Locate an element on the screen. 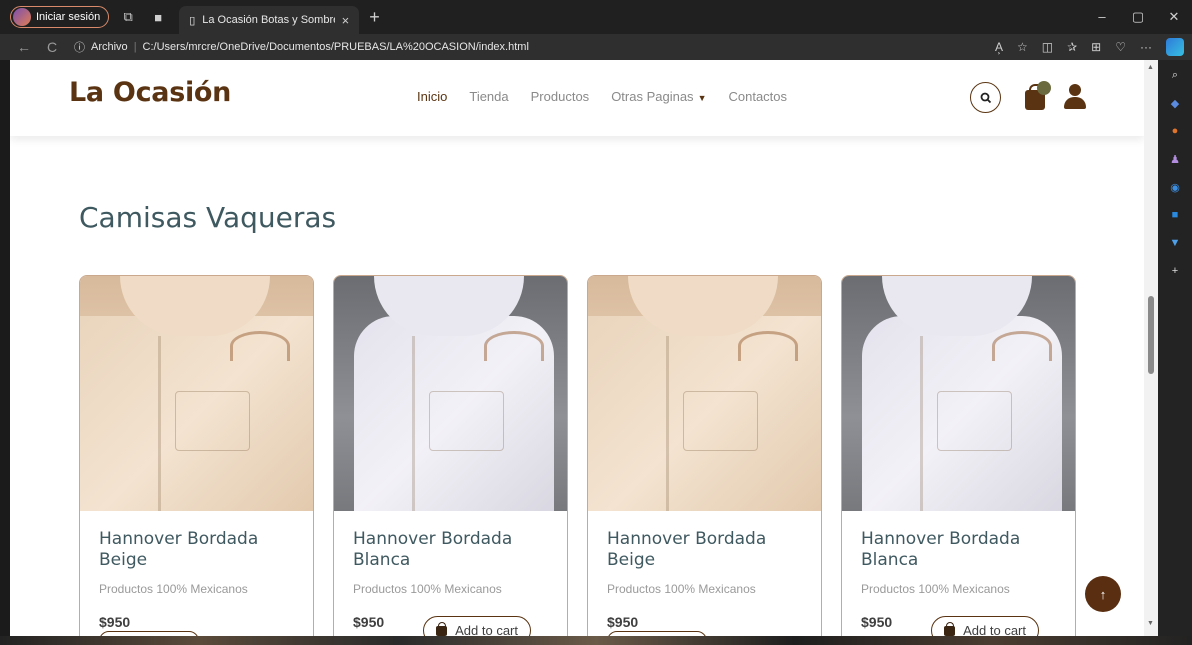 This screenshot has height=645, width=1192. menu-item-tienda: Tienda is located at coordinates (488, 96).